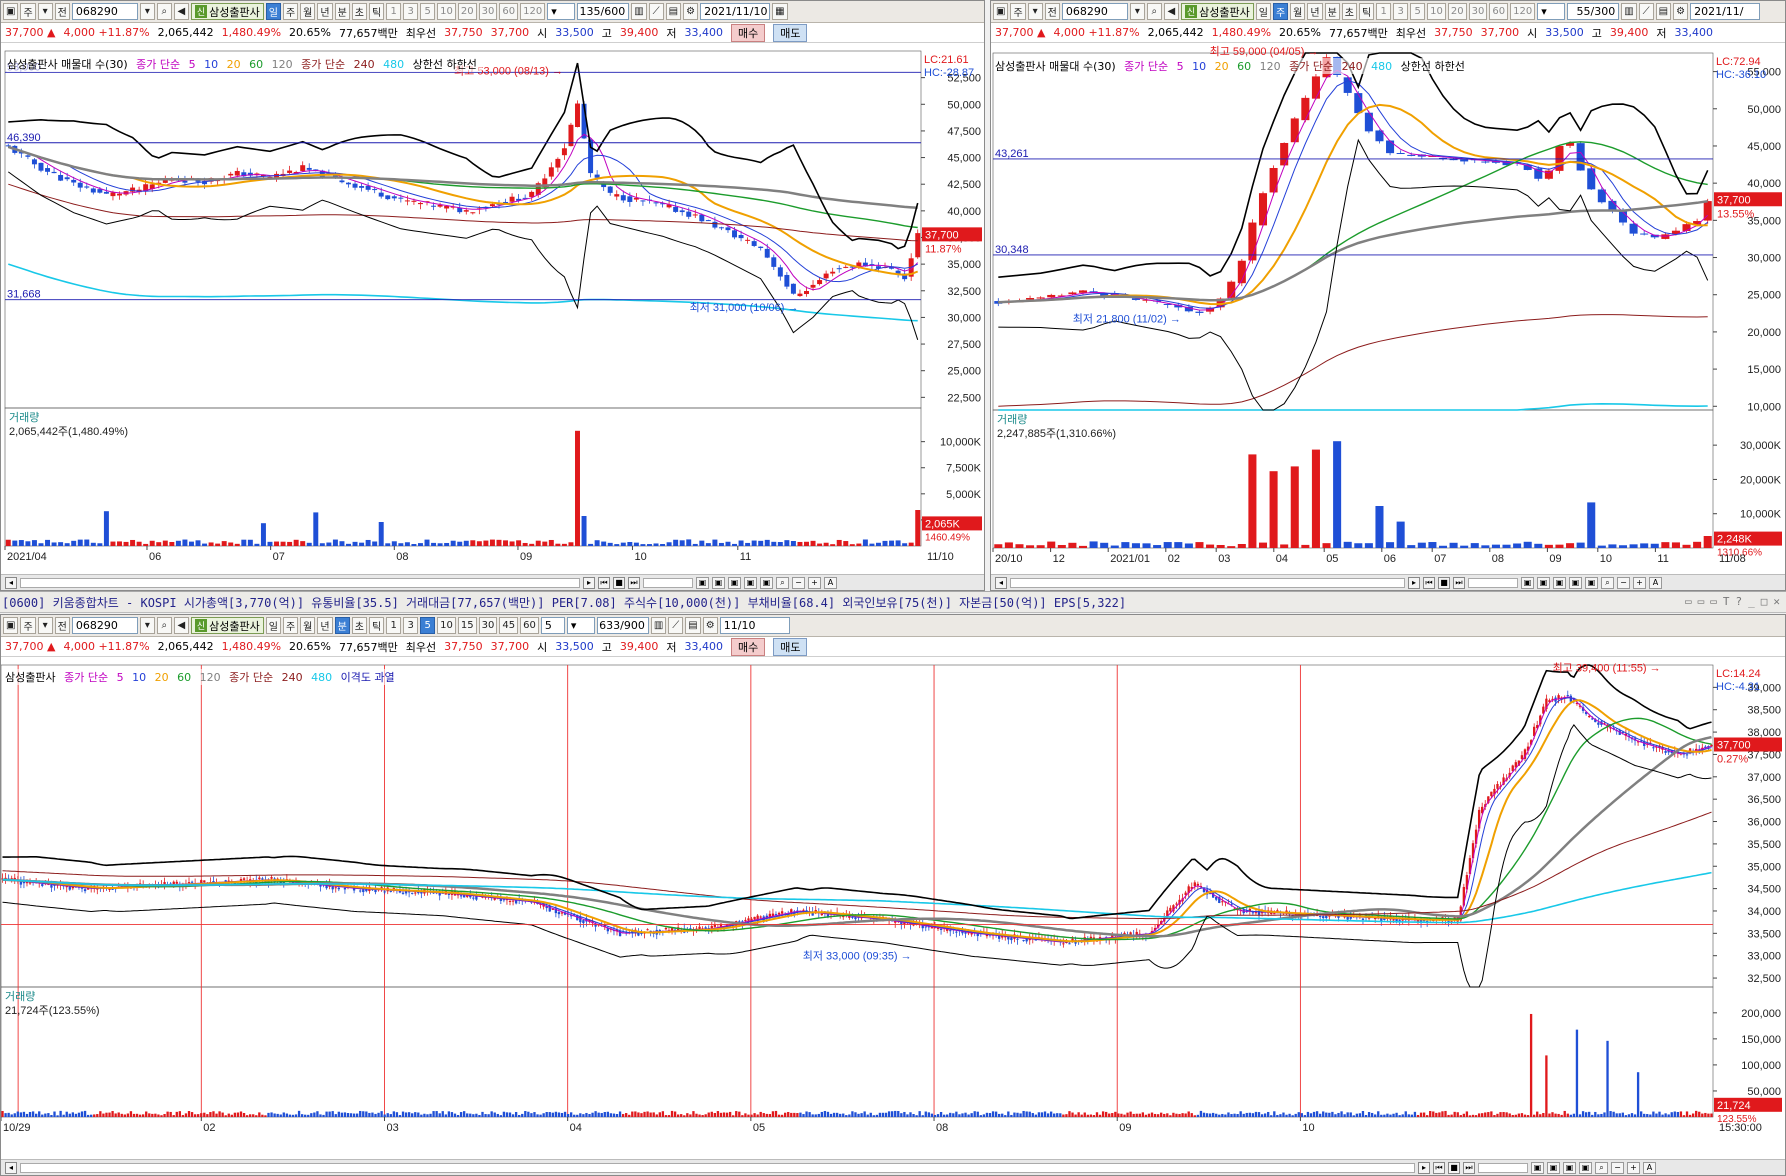 Image resolution: width=1786 pixels, height=1176 pixels. What do you see at coordinates (691, 11) in the screenshot?
I see `settings-icon: ⚙` at bounding box center [691, 11].